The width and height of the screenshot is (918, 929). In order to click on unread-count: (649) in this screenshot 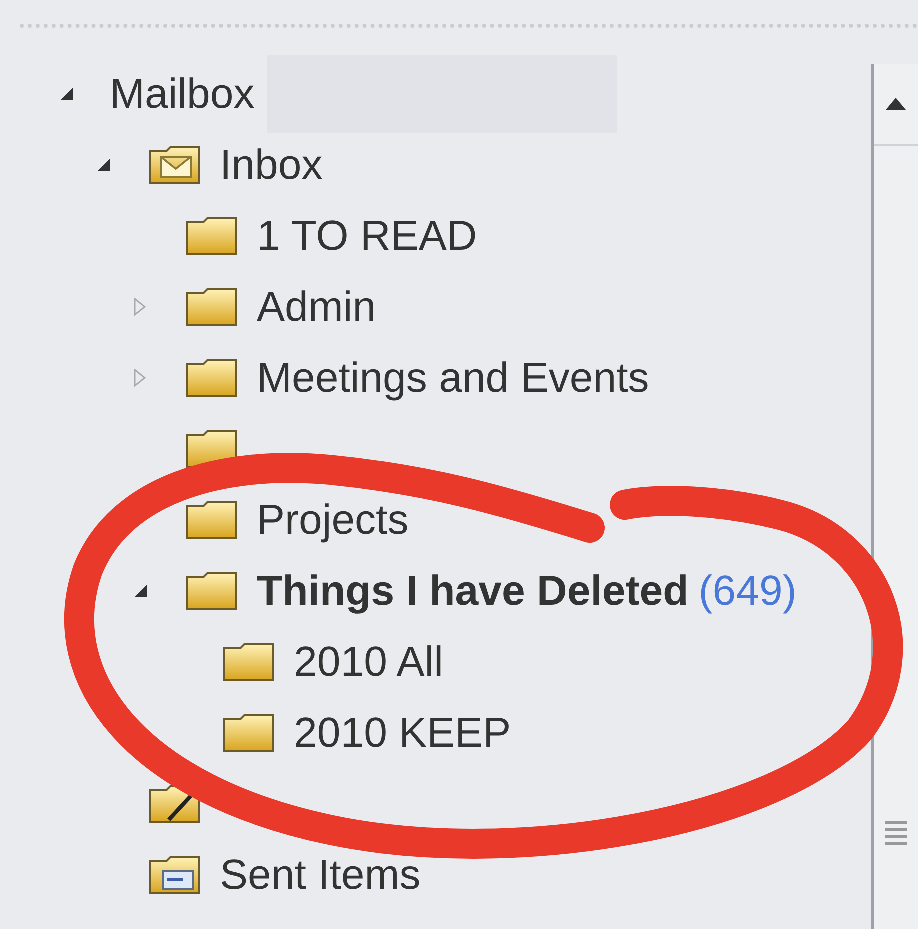, I will do `click(747, 590)`.